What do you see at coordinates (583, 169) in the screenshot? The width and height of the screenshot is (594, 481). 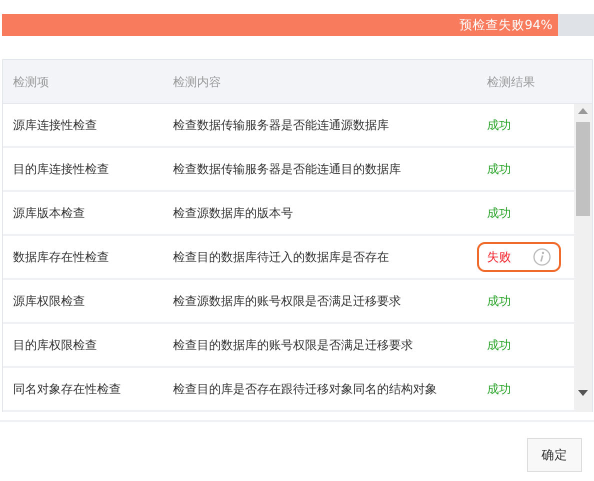 I see `scrollbar-thumb` at bounding box center [583, 169].